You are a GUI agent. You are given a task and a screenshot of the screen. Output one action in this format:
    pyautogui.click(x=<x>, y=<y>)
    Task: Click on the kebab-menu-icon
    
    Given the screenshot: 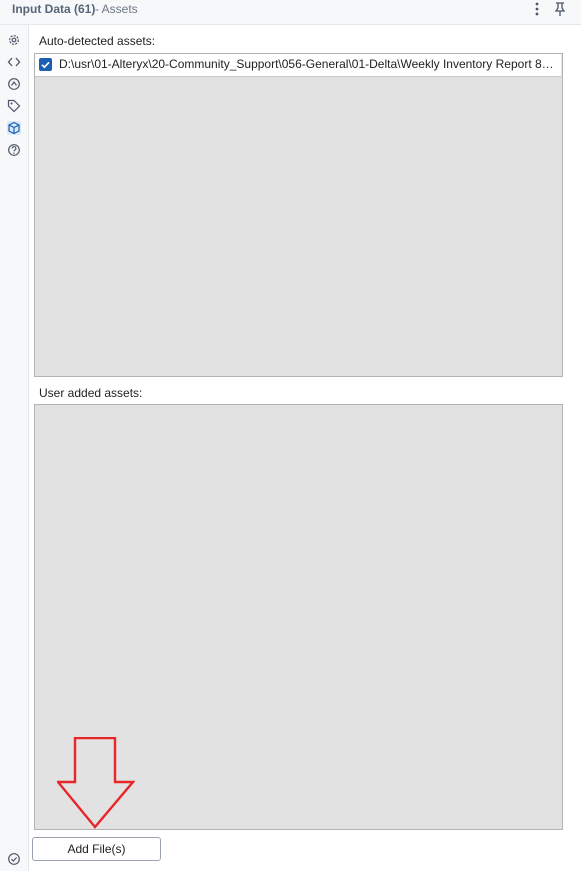 What is the action you would take?
    pyautogui.click(x=537, y=9)
    